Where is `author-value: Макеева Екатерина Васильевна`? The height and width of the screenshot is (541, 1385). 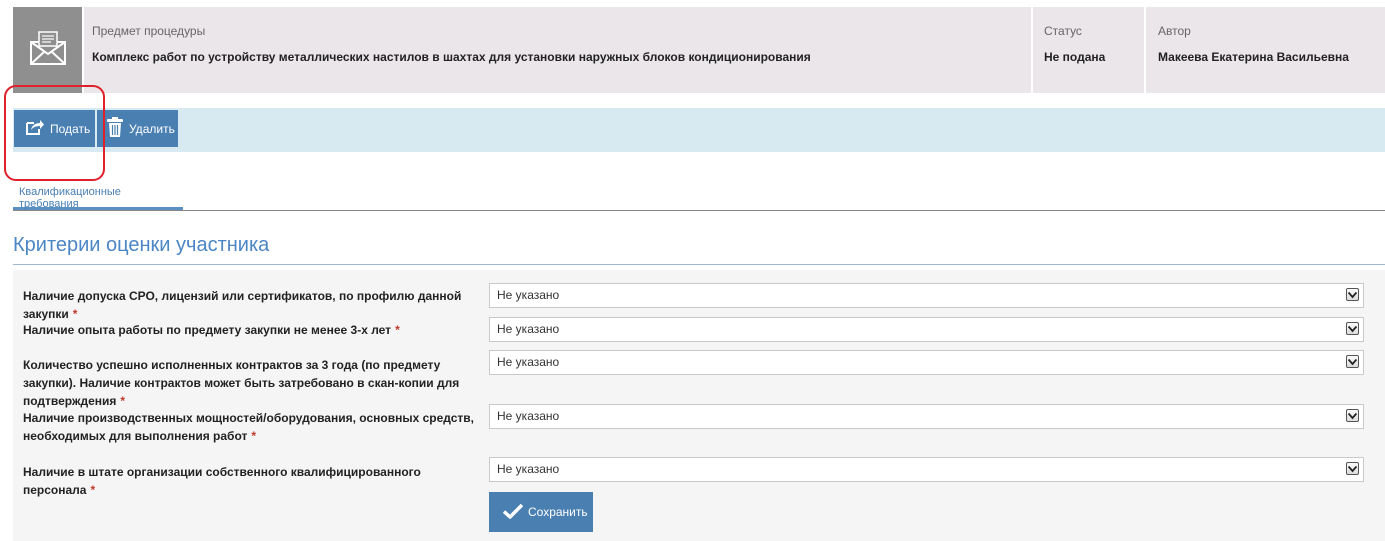 author-value: Макеева Екатерина Васильевна is located at coordinates (1253, 57).